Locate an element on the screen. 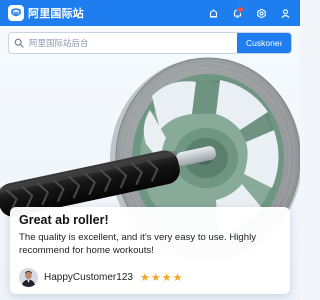 The width and height of the screenshot is (320, 300). brand: 阿里国际站 is located at coordinates (46, 13).